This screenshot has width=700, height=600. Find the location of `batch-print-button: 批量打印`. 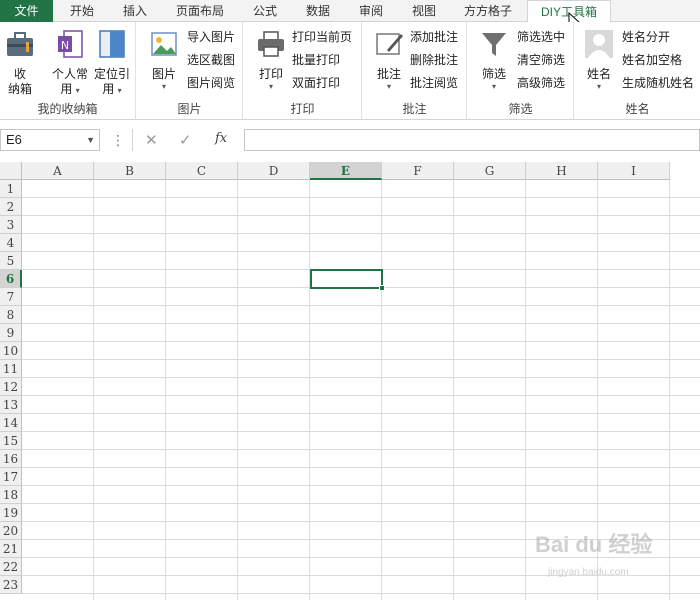

batch-print-button: 批量打印 is located at coordinates (316, 60).